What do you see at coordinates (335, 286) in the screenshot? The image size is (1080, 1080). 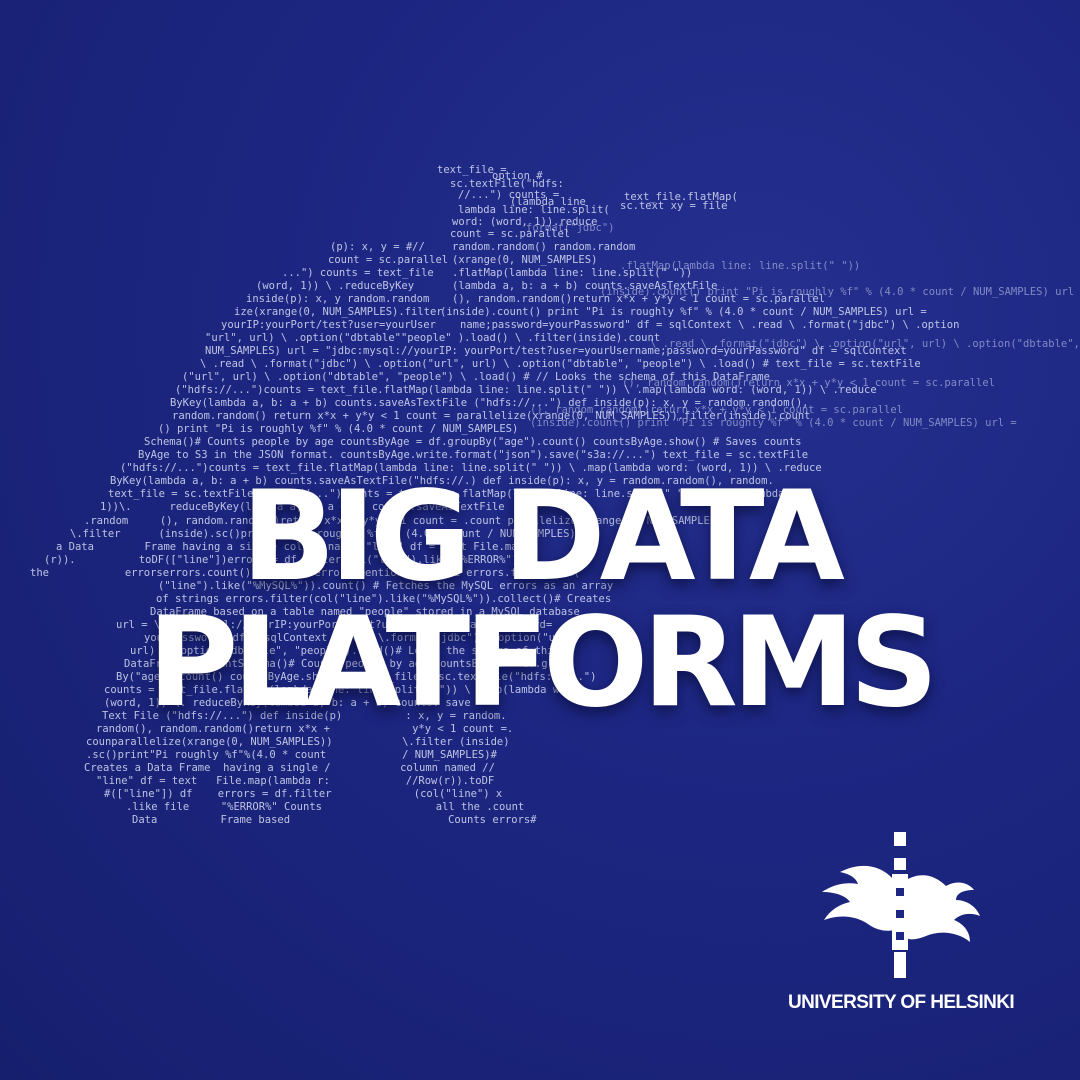 I see `code-line: (word, 1)) \ .reduceByKey` at bounding box center [335, 286].